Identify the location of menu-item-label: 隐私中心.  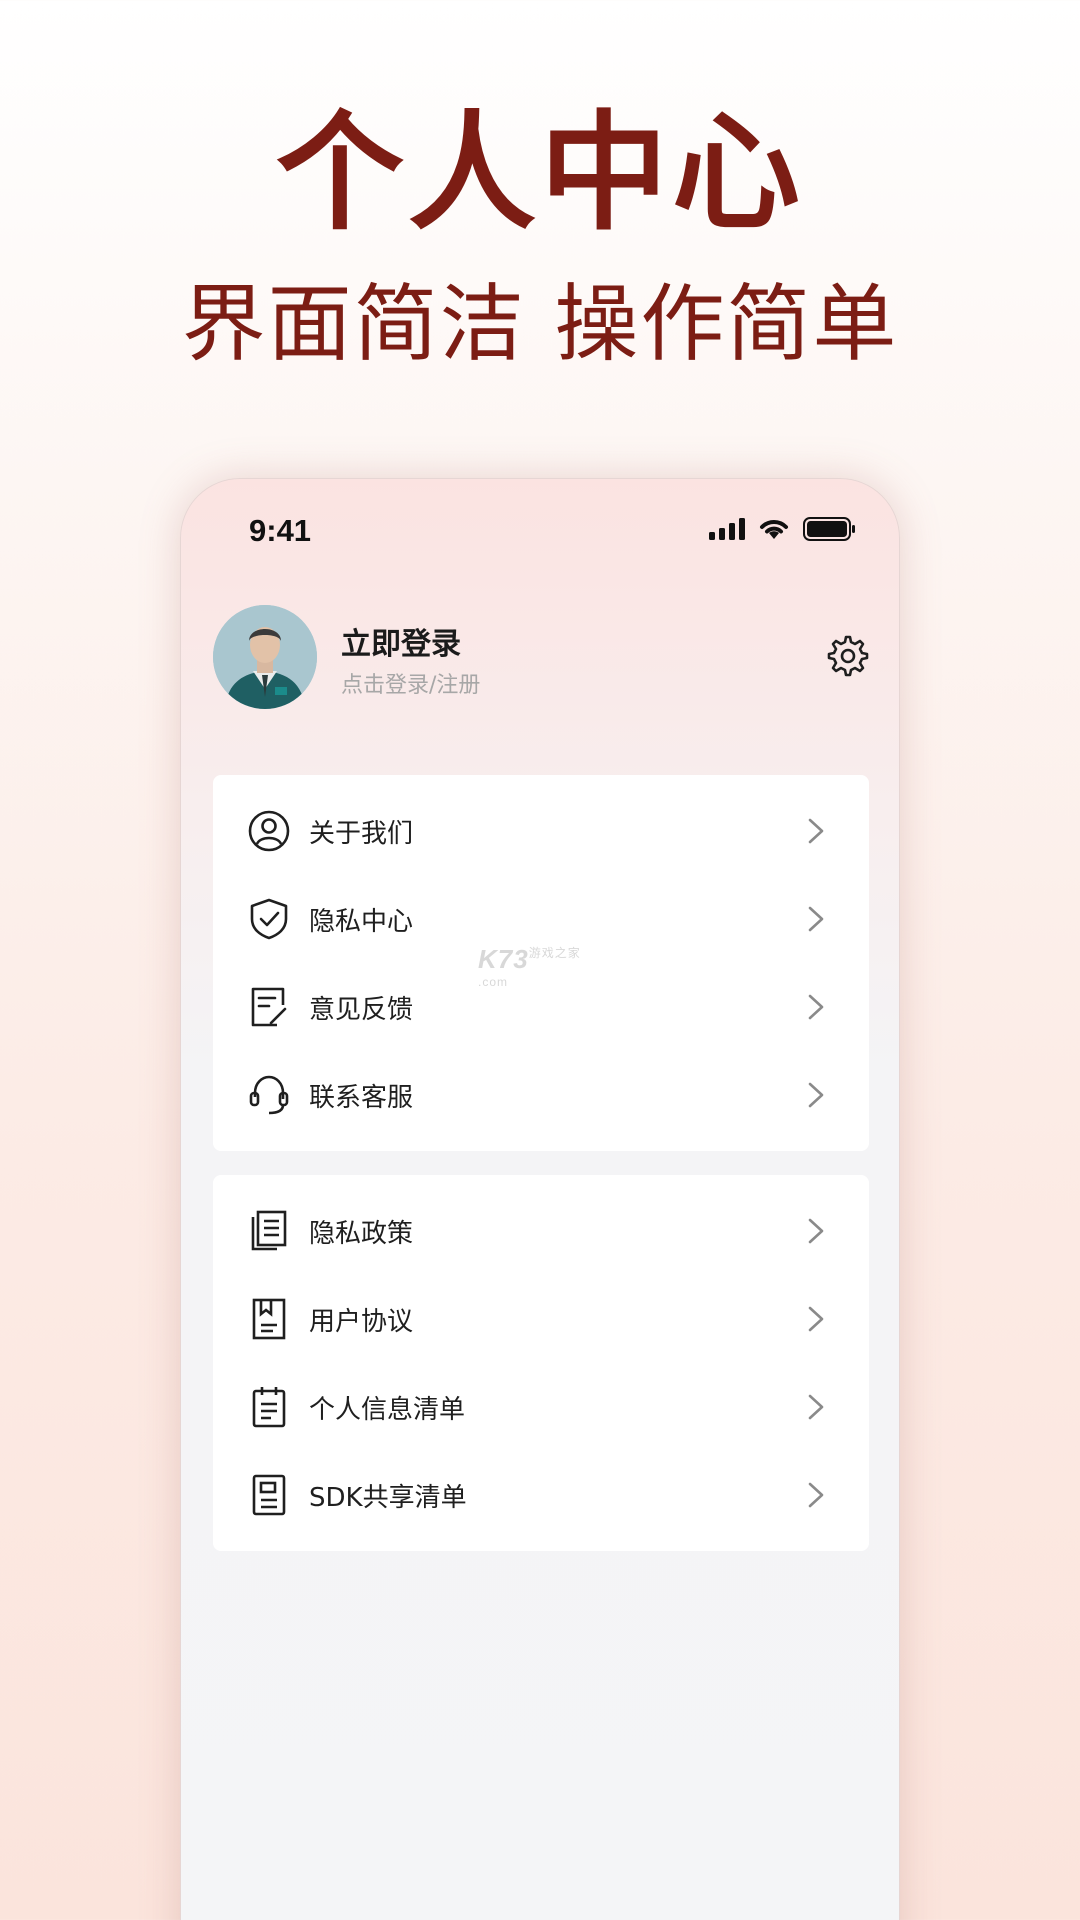
(361, 922).